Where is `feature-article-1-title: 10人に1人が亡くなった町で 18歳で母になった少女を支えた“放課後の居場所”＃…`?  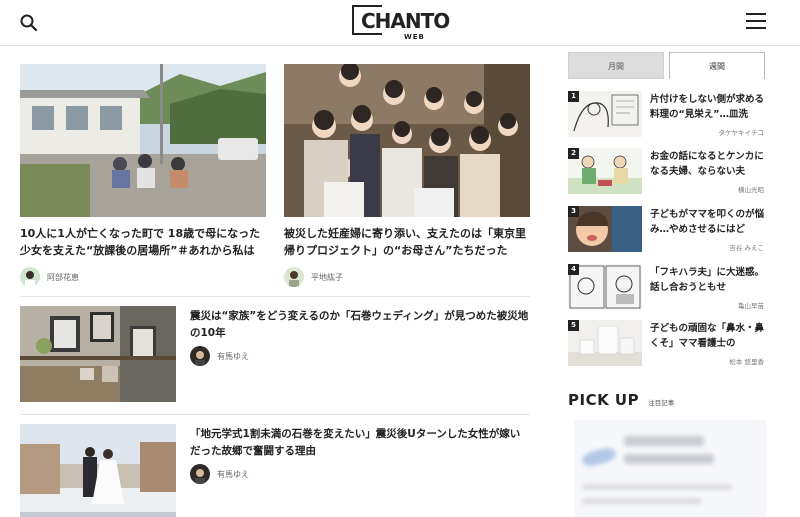
feature-article-1-title: 10人に1人が亡くなった町で 18歳で母になった少女を支えた“放課後の居場所”＃… is located at coordinates (143, 242).